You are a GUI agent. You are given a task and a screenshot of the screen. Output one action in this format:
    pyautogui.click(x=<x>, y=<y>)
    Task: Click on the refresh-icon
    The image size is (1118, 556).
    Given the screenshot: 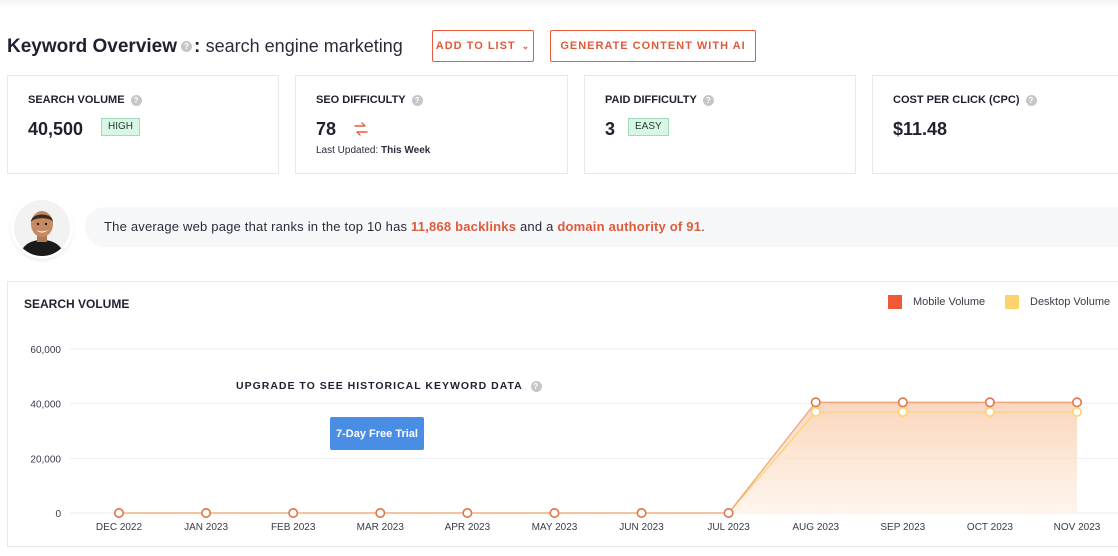 What is the action you would take?
    pyautogui.click(x=361, y=129)
    